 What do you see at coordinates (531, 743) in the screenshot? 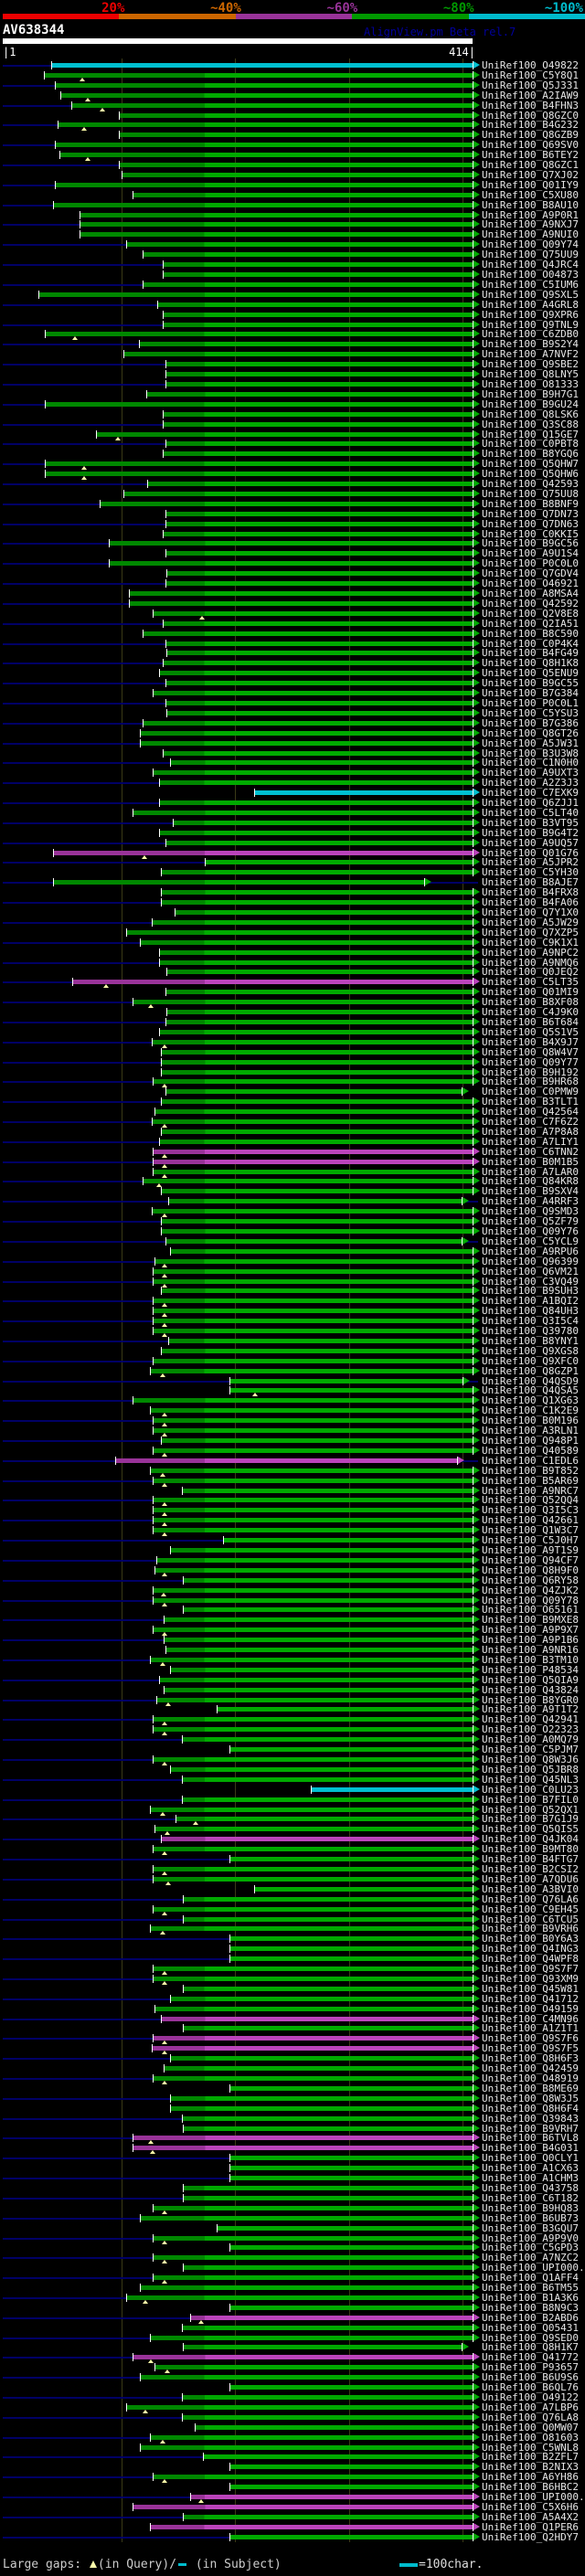
I see `hit-label: UniRef100_A5JW31` at bounding box center [531, 743].